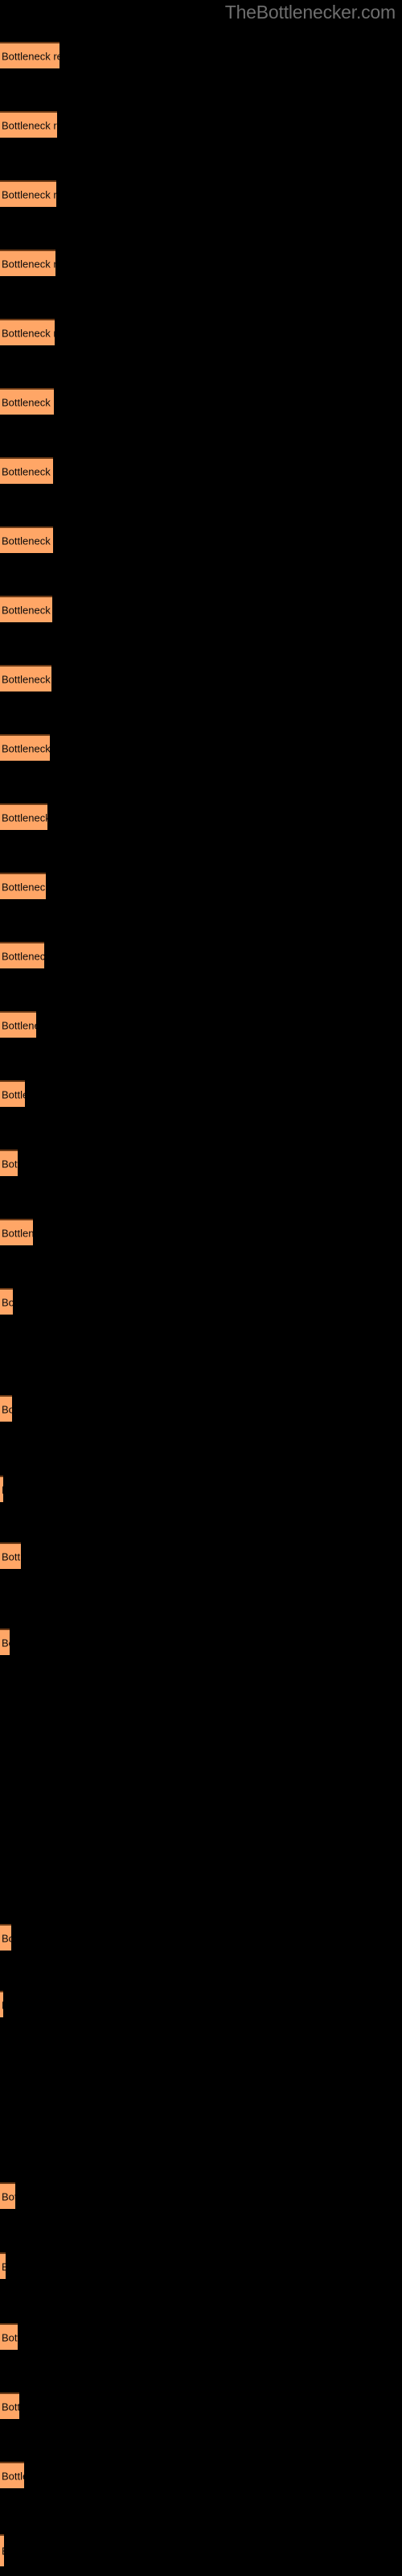 Image resolution: width=402 pixels, height=2576 pixels. I want to click on bar-8: Bottleneck result, so click(26, 539).